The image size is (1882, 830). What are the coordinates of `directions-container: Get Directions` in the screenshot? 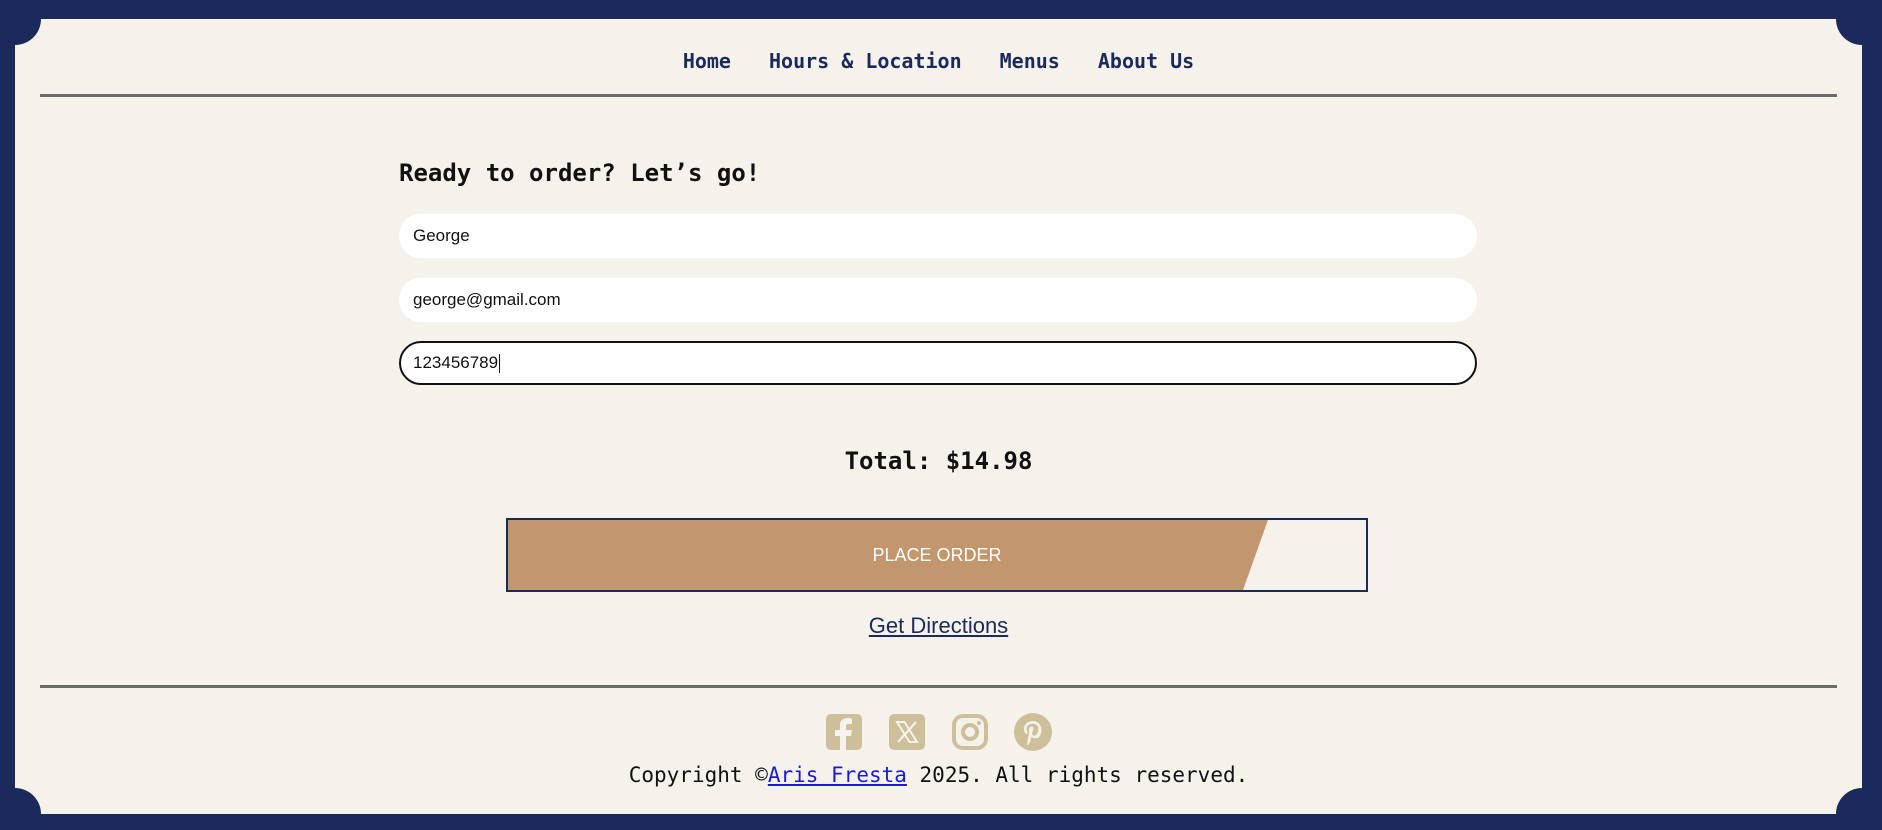 It's located at (938, 626).